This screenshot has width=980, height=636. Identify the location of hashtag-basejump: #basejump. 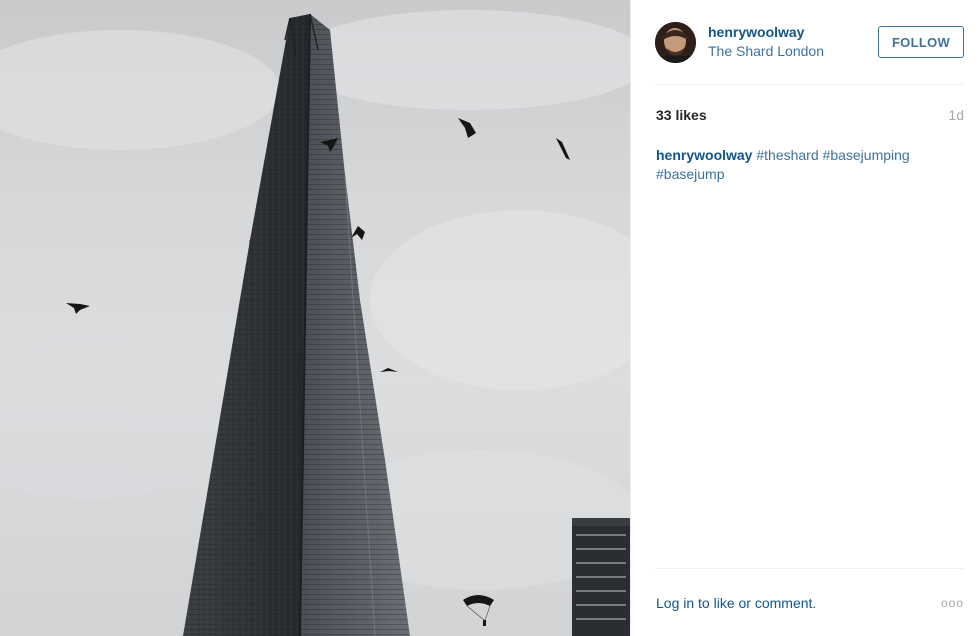
(690, 174).